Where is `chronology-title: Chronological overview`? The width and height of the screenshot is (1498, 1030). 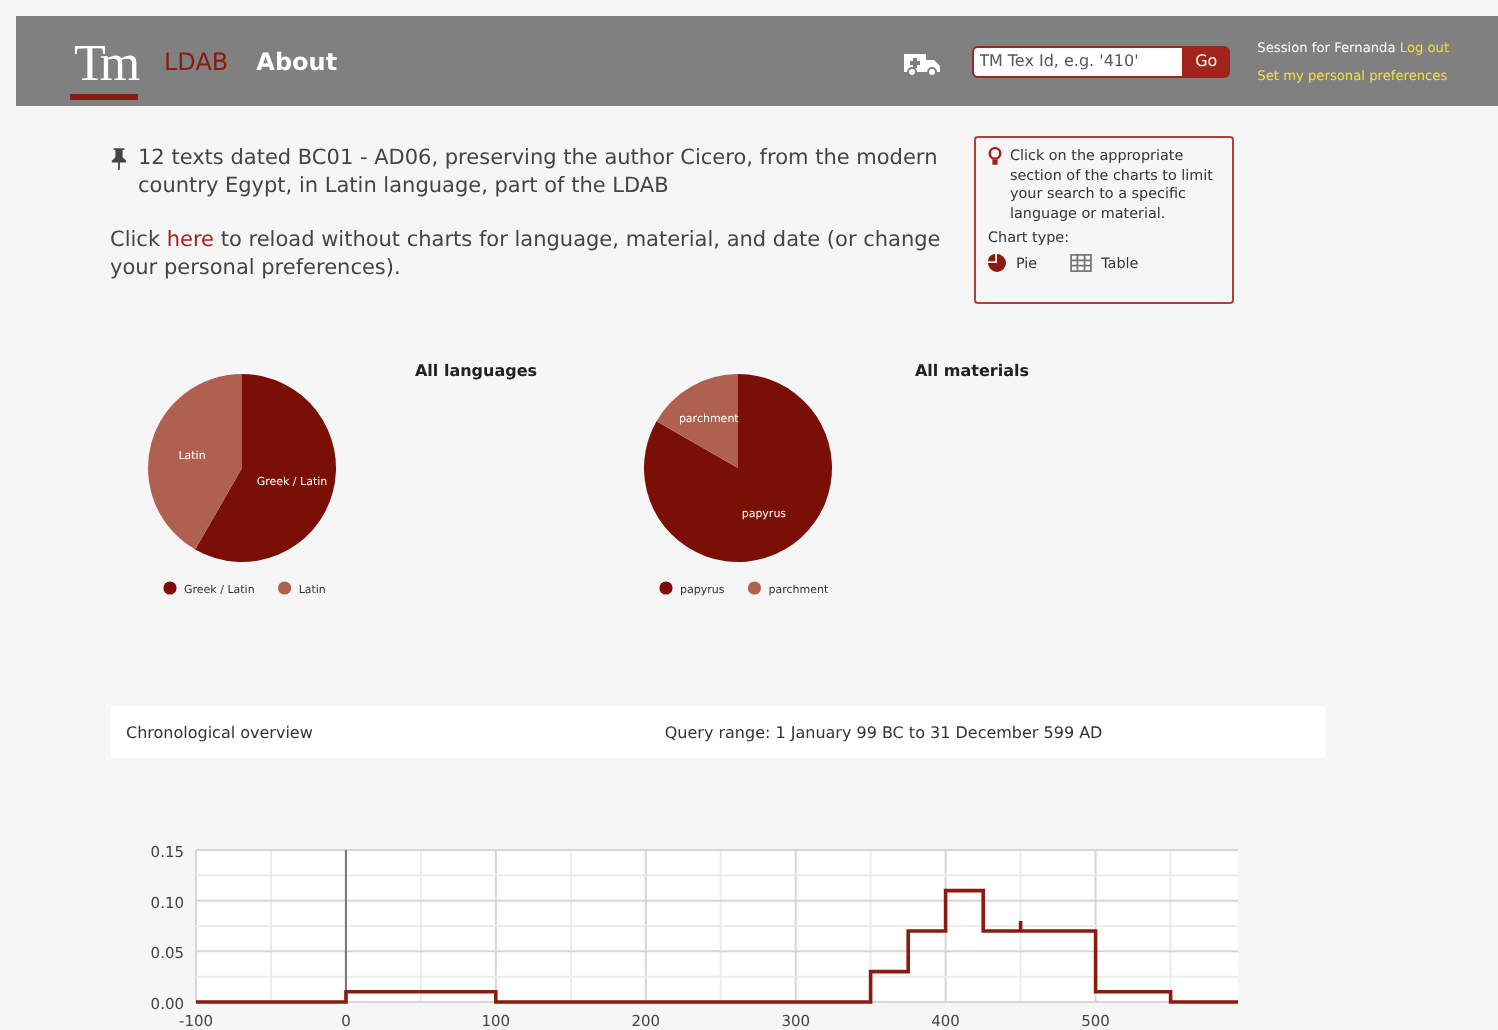 chronology-title: Chronological overview is located at coordinates (219, 732).